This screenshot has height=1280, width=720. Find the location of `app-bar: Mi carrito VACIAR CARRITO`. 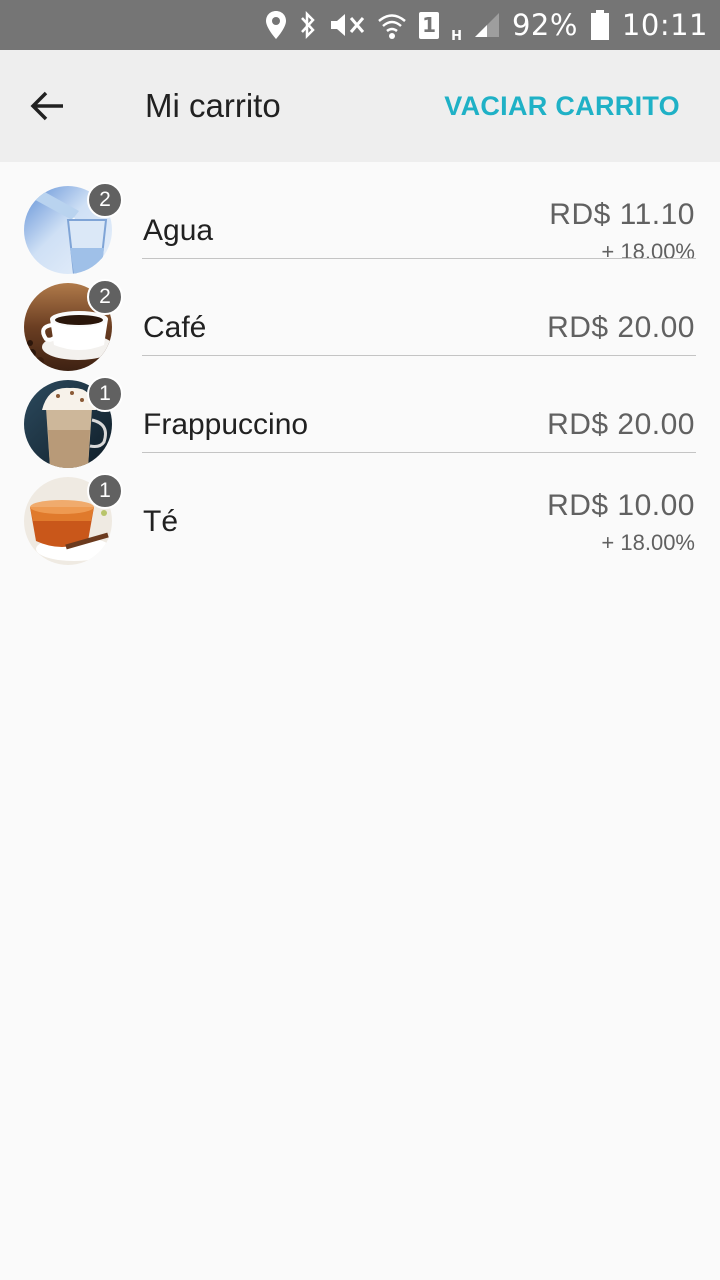

app-bar: Mi carrito VACIAR CARRITO is located at coordinates (360, 106).